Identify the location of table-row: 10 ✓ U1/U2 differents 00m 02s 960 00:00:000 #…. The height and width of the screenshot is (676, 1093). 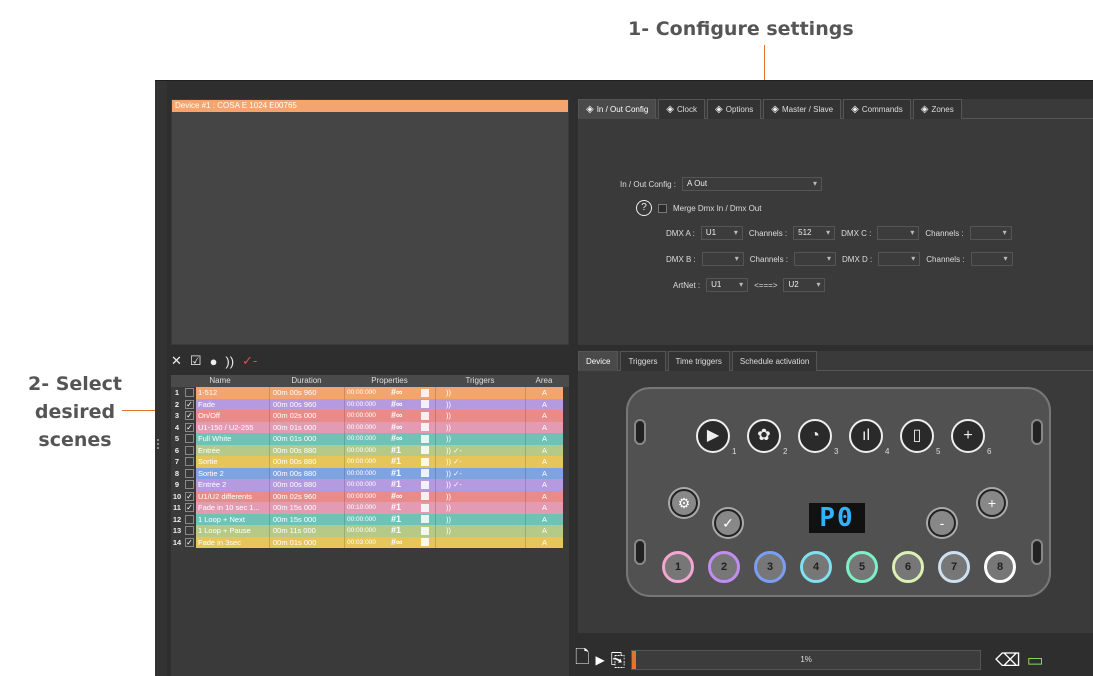
(370, 496).